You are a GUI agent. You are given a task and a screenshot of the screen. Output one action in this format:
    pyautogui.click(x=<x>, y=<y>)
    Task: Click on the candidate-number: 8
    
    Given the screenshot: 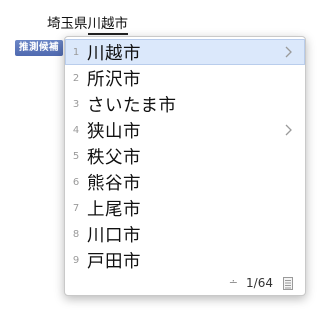 What is the action you would take?
    pyautogui.click(x=76, y=234)
    